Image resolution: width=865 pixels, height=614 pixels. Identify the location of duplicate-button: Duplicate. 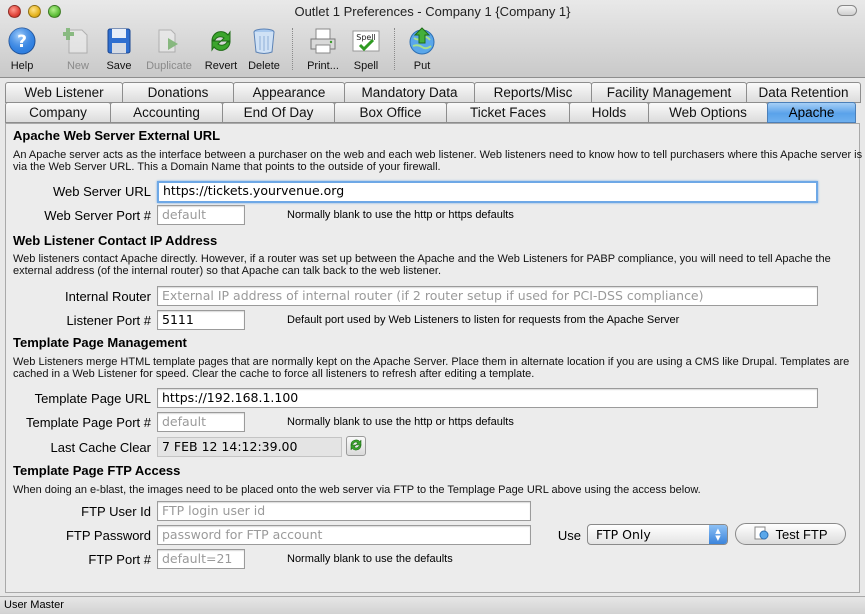
(169, 49).